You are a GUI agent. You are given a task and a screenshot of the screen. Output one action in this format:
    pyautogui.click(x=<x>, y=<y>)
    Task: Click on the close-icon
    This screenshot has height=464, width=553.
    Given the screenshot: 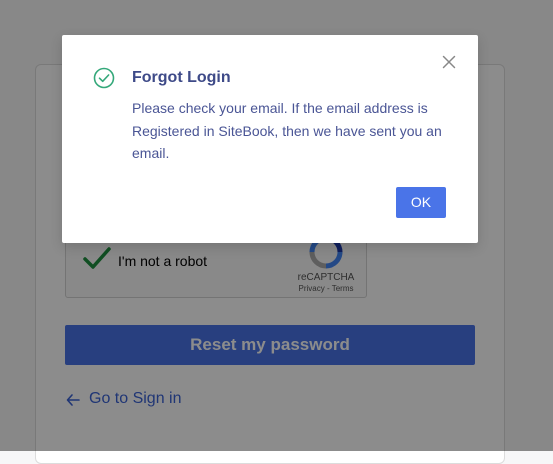 What is the action you would take?
    pyautogui.click(x=449, y=62)
    